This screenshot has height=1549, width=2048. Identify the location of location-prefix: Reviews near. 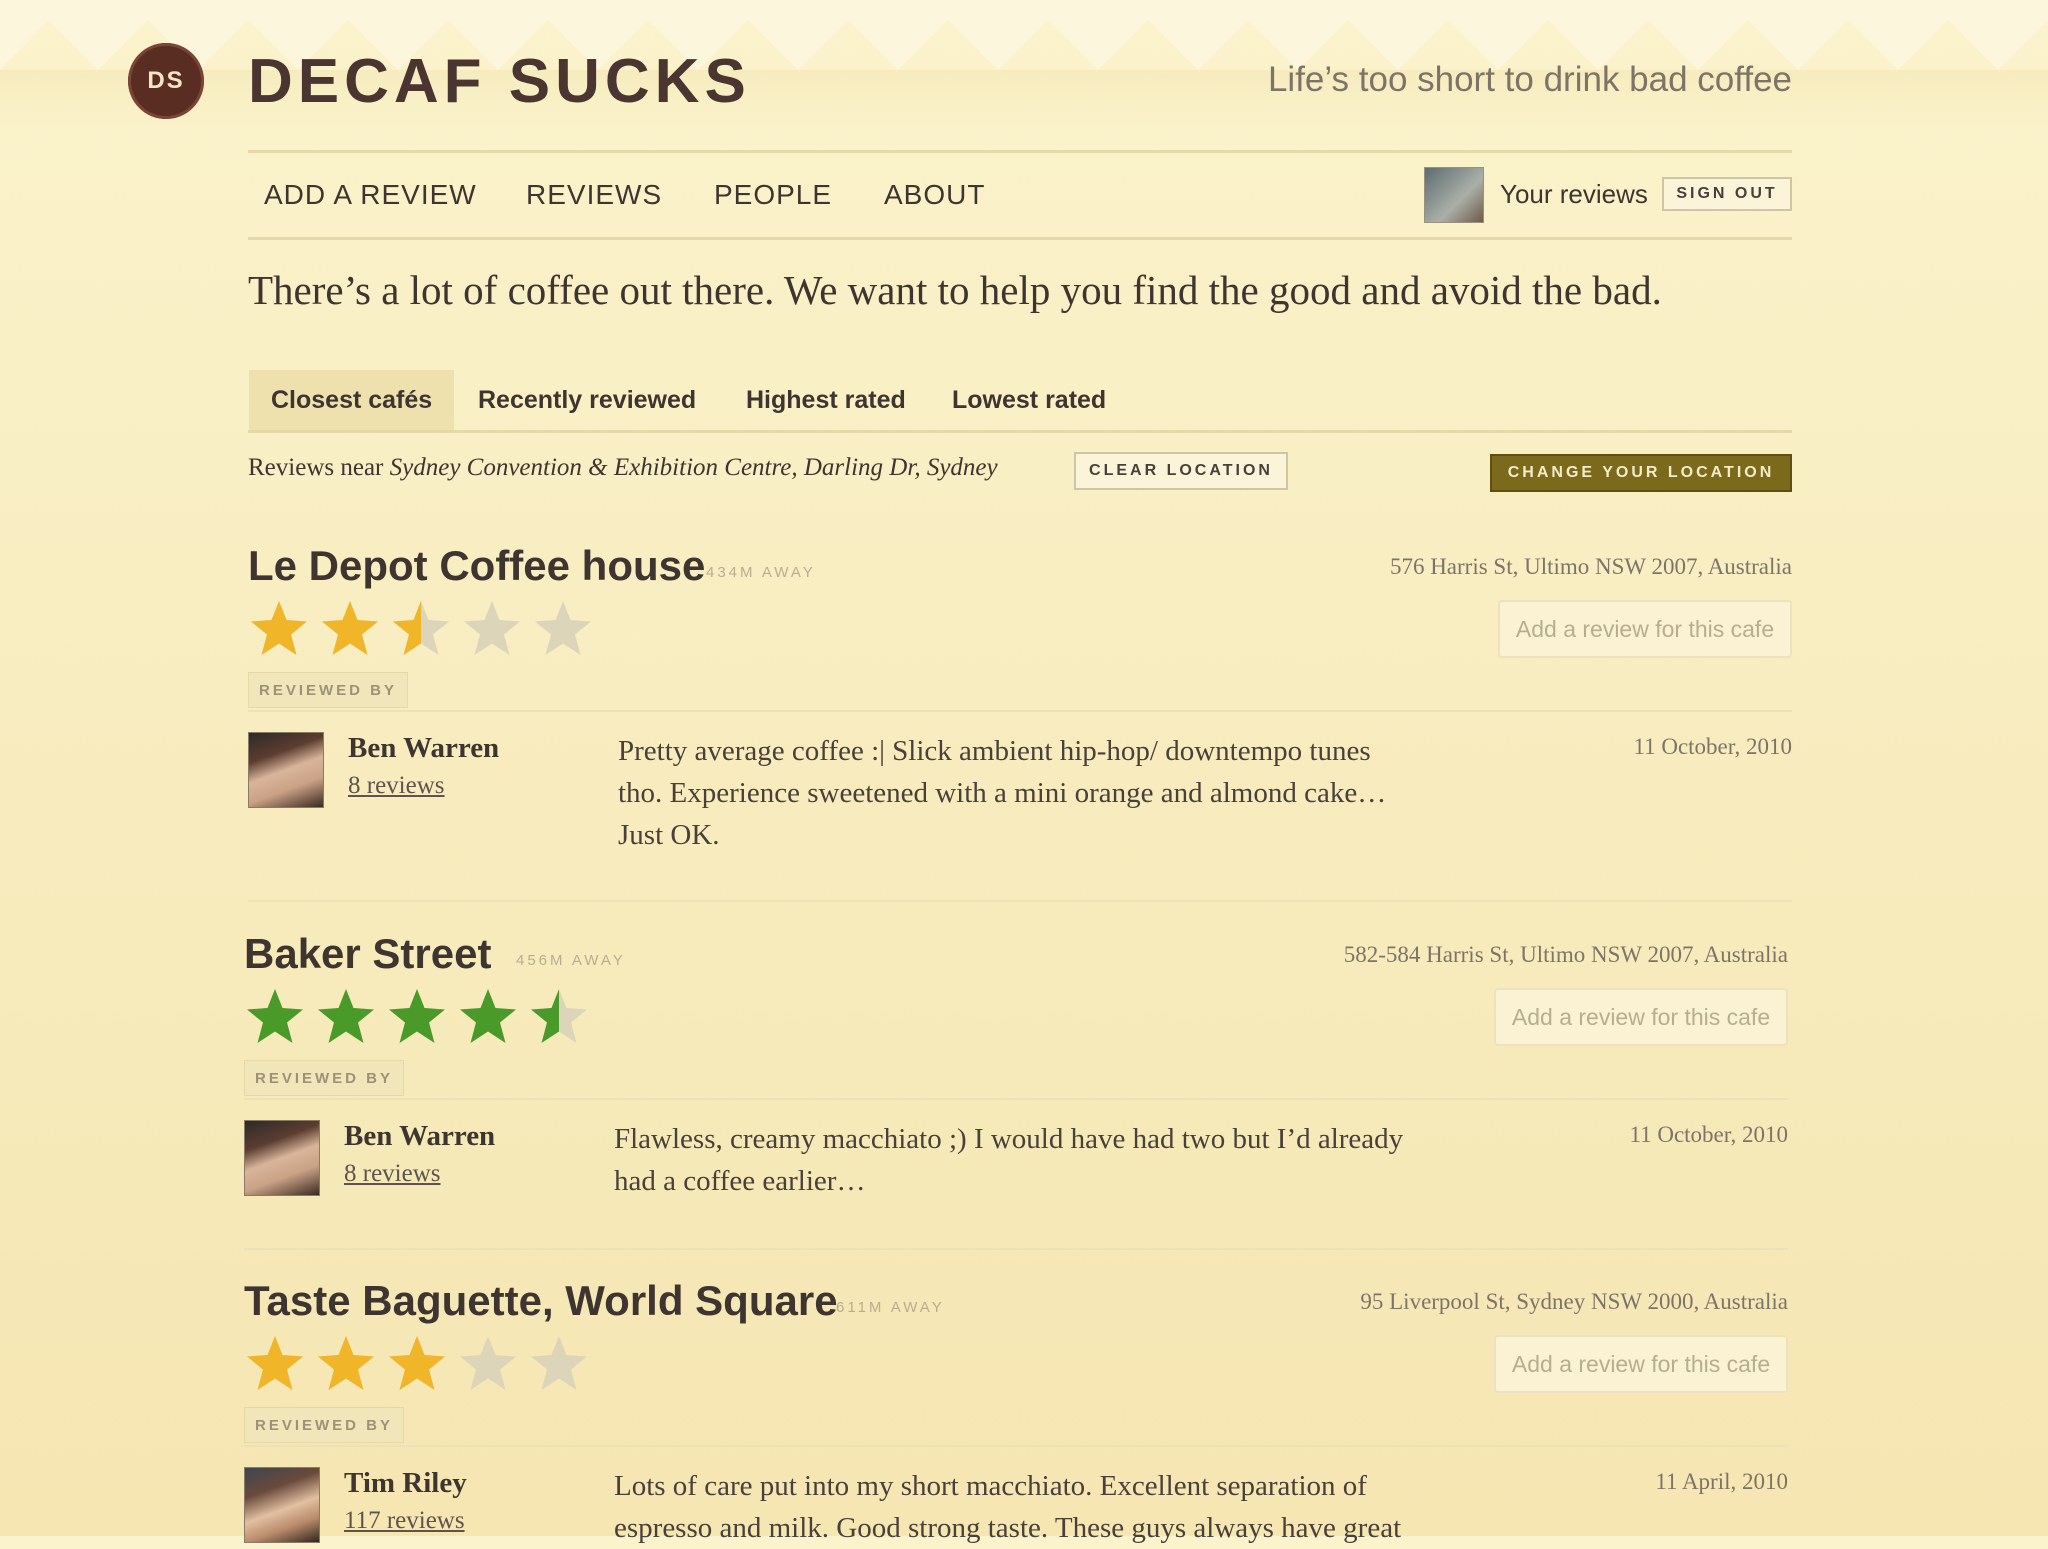
(316, 467).